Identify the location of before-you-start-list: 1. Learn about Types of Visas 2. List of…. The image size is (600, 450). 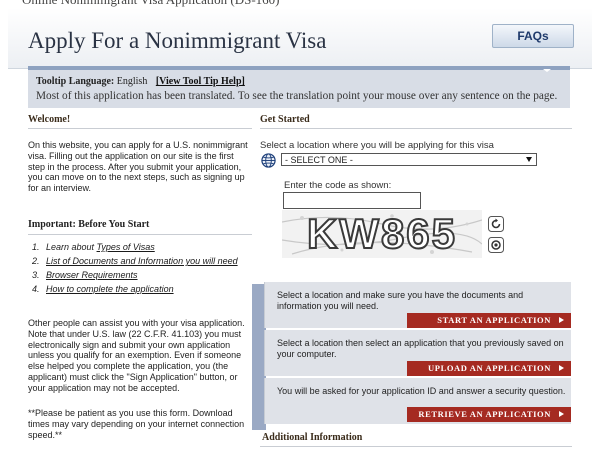
(140, 270).